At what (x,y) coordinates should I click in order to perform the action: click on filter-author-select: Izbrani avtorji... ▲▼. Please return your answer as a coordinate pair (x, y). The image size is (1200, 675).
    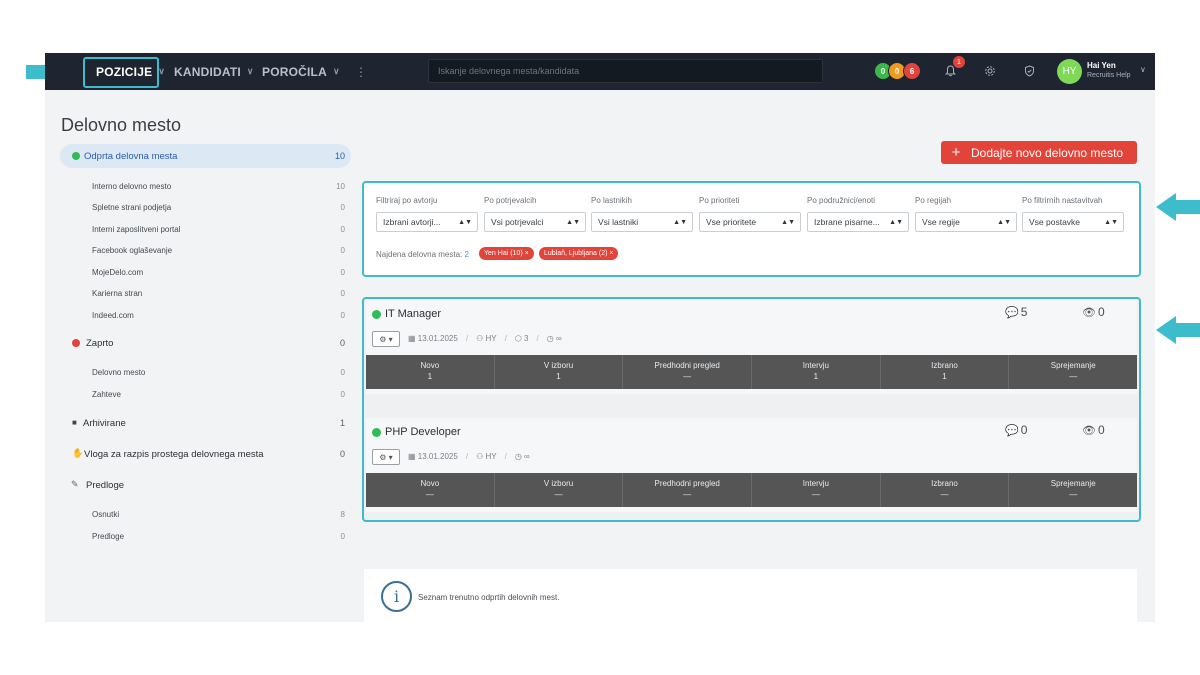
    Looking at the image, I should click on (427, 222).